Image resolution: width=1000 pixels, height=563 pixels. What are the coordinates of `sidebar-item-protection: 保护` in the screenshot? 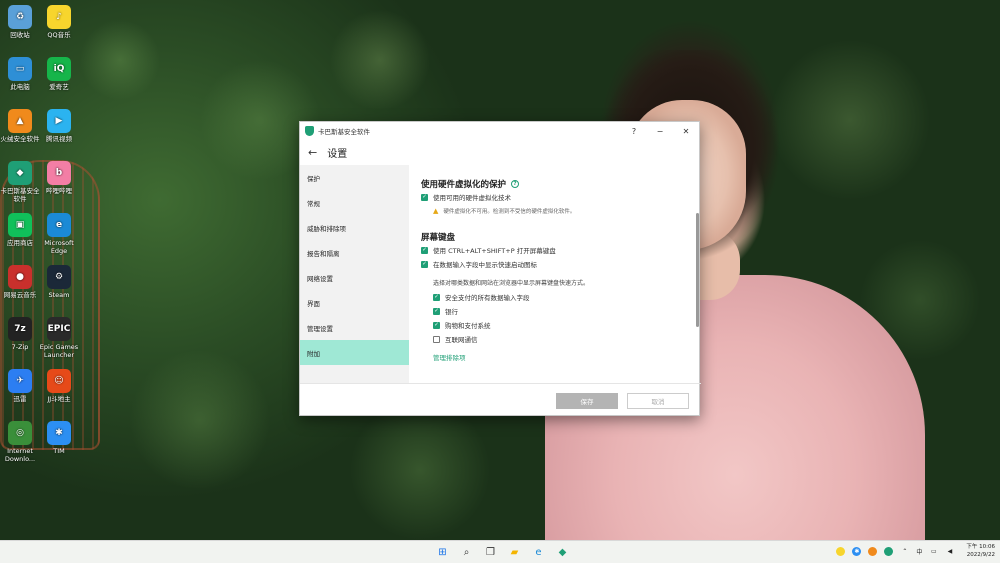 It's located at (354, 177).